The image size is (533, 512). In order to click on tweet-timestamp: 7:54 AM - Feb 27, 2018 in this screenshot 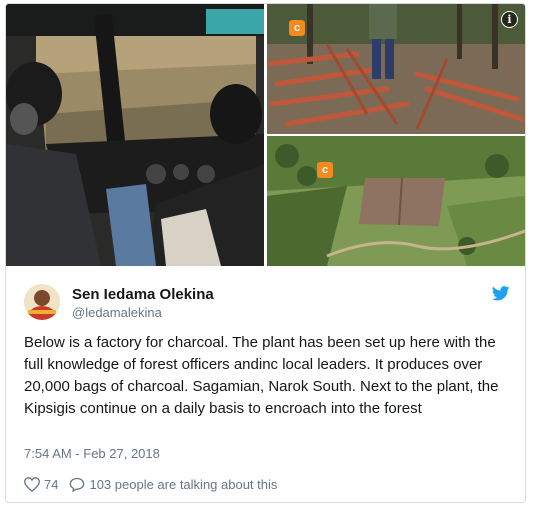, I will do `click(92, 453)`.